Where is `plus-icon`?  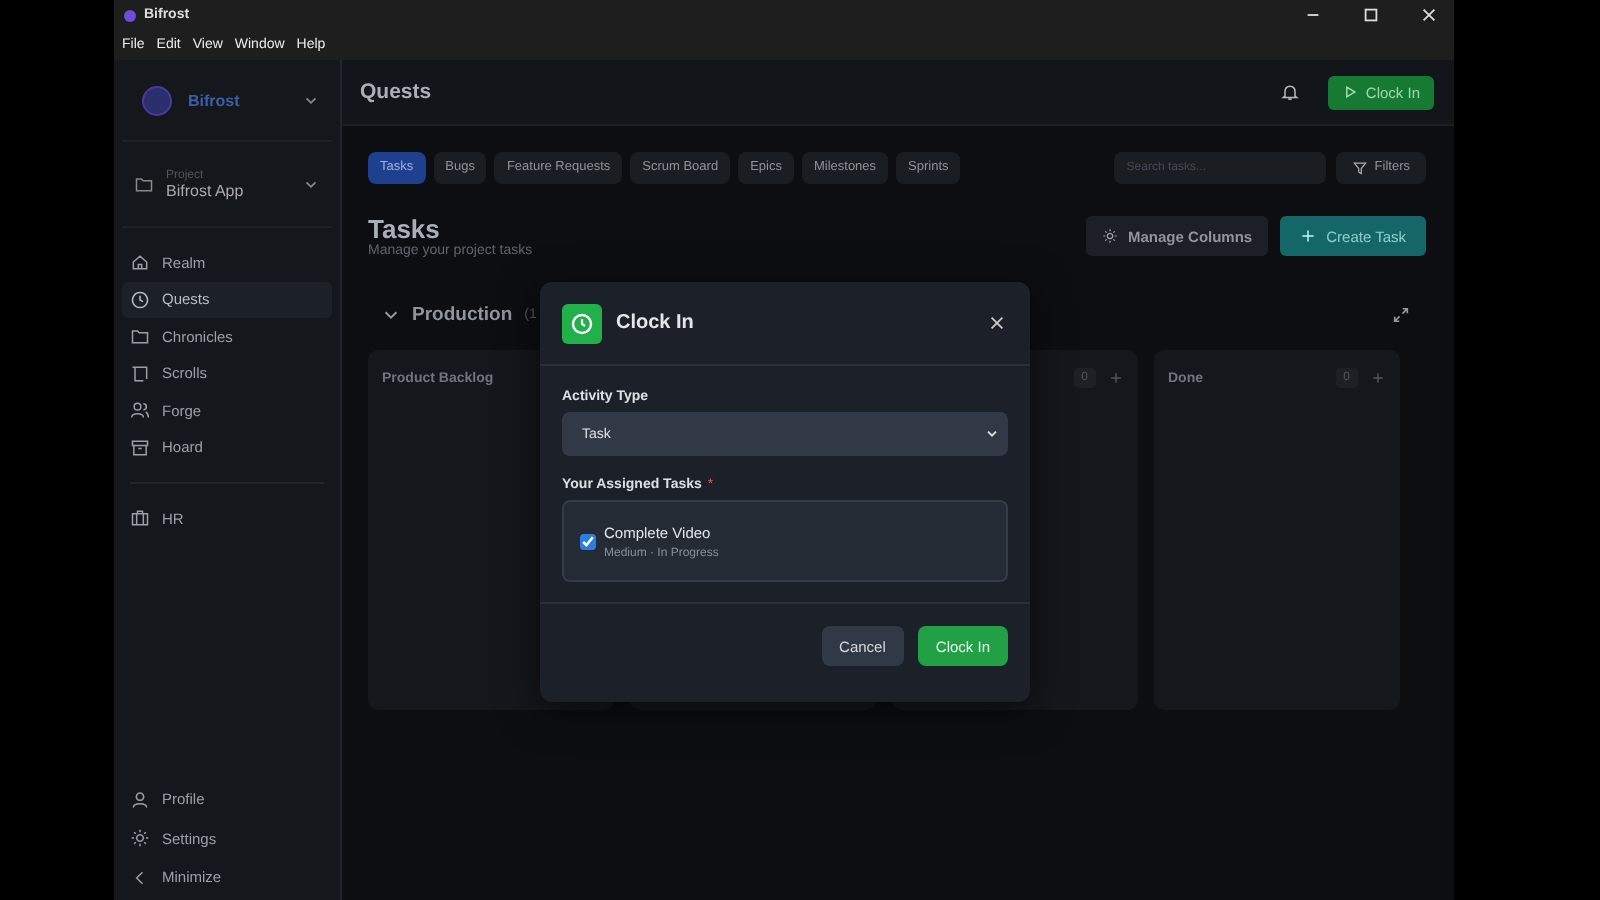 plus-icon is located at coordinates (1308, 236).